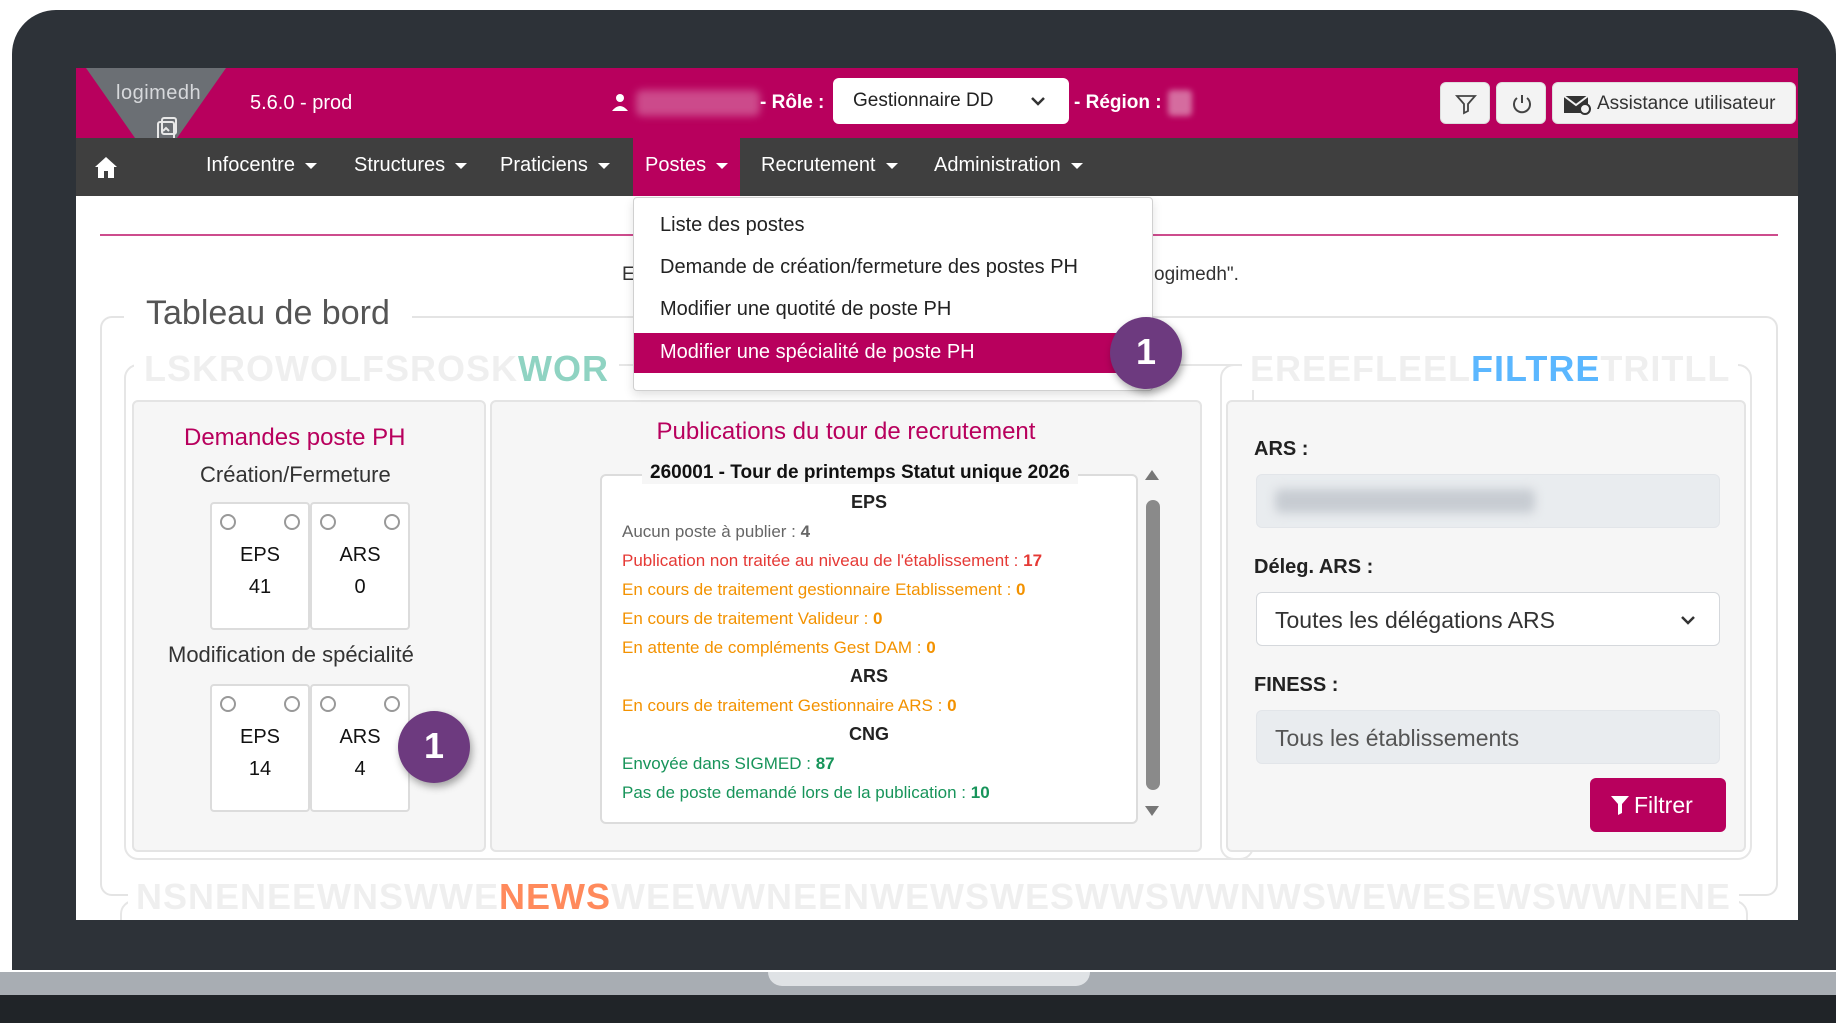 The image size is (1836, 1023). Describe the element at coordinates (260, 769) in the screenshot. I see `card-value: 14` at that location.